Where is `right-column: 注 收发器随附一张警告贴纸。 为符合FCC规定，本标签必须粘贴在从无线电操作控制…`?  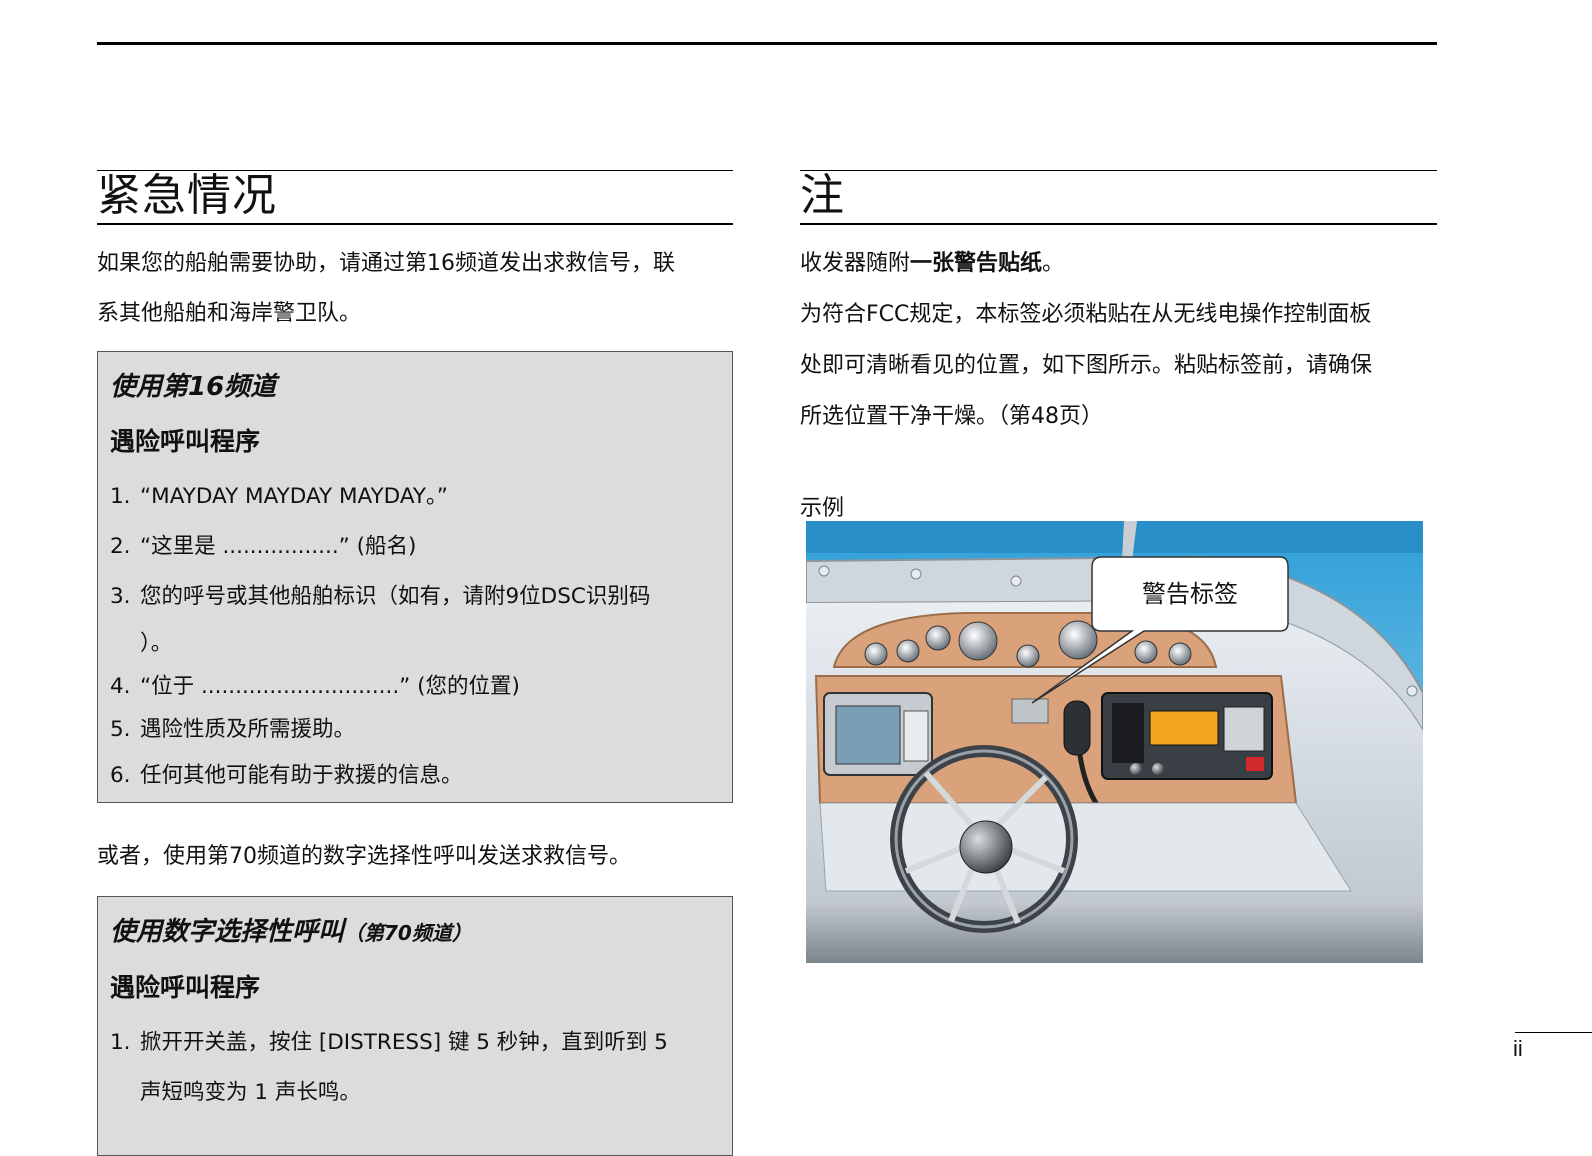 right-column: 注 收发器随附一张警告贴纸。 为符合FCC规定，本标签必须粘贴在从无线电操作控制… is located at coordinates (1118, 347).